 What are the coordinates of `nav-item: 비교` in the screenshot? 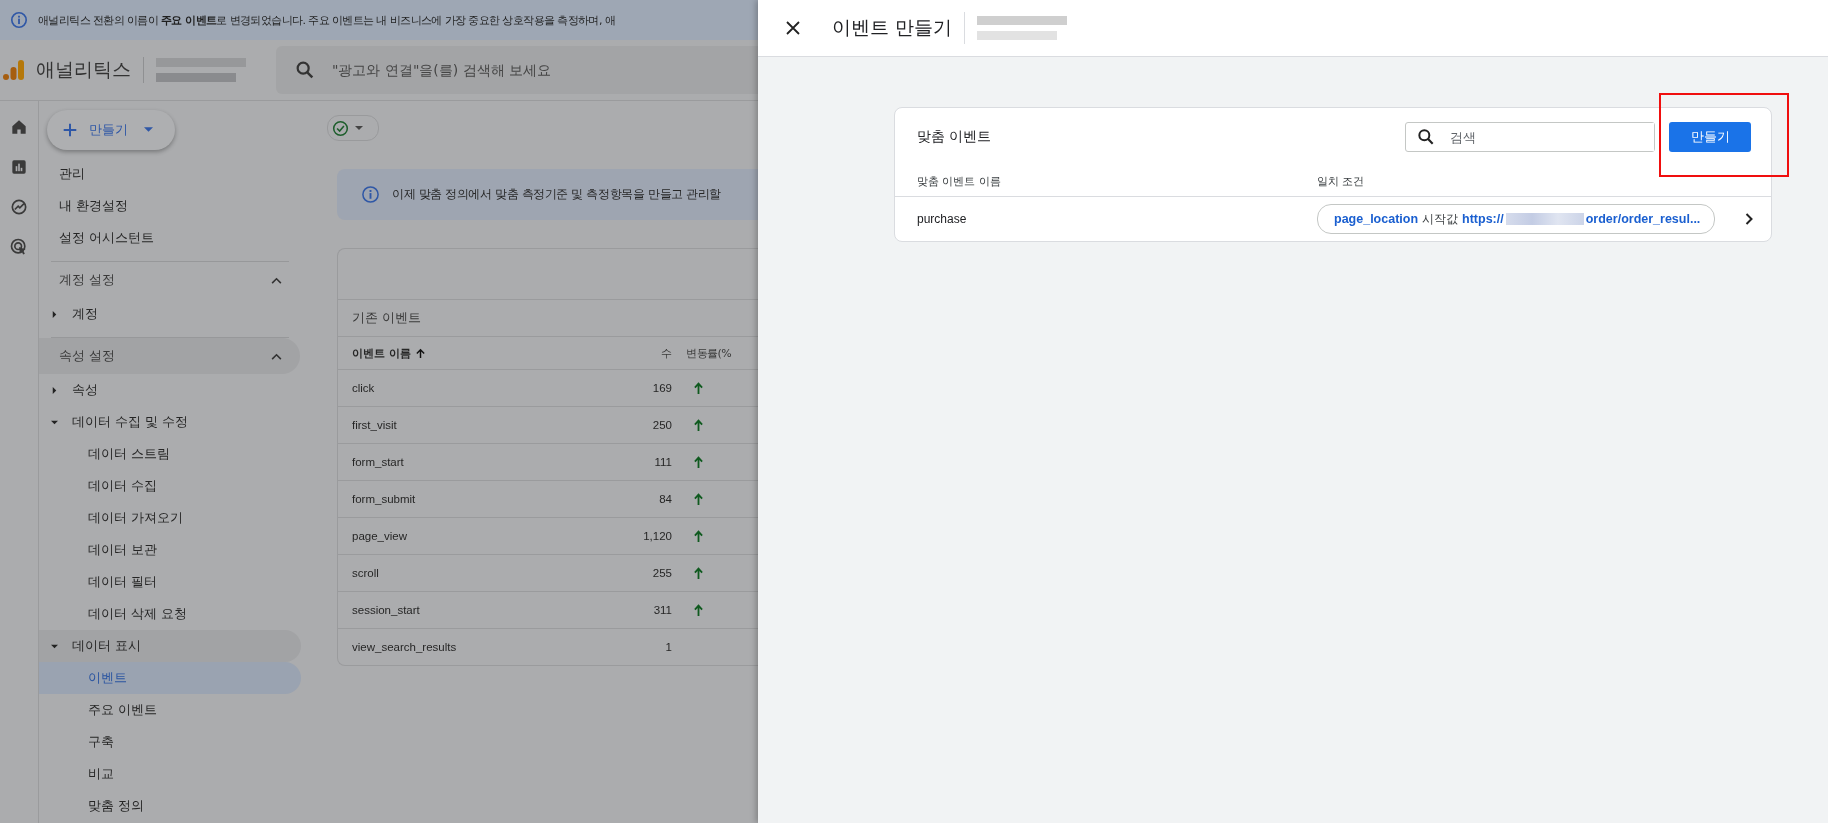 It's located at (170, 774).